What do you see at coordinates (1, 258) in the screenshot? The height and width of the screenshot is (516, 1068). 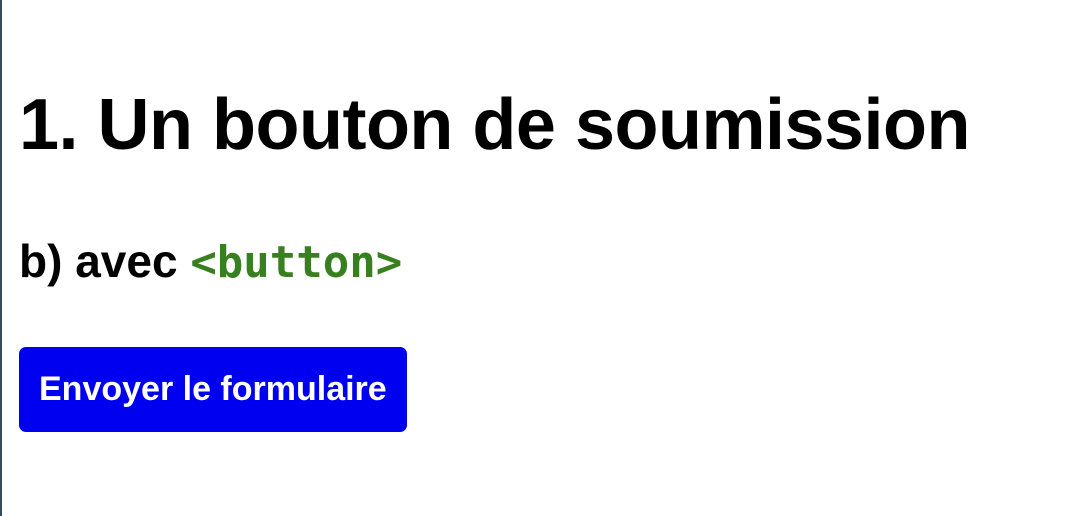 I see `window-edge` at bounding box center [1, 258].